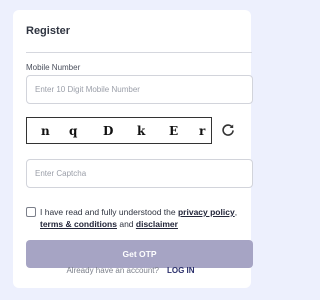 This screenshot has width=320, height=300. I want to click on title-divider, so click(139, 52).